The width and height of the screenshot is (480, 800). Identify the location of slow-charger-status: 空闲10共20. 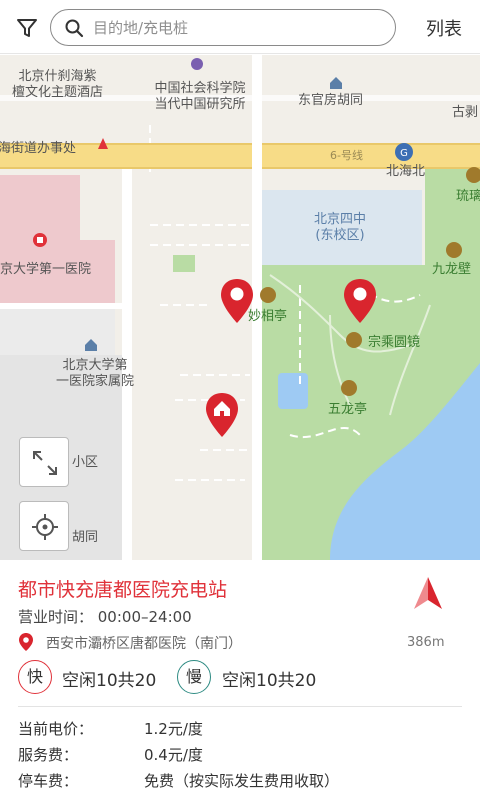
(269, 681).